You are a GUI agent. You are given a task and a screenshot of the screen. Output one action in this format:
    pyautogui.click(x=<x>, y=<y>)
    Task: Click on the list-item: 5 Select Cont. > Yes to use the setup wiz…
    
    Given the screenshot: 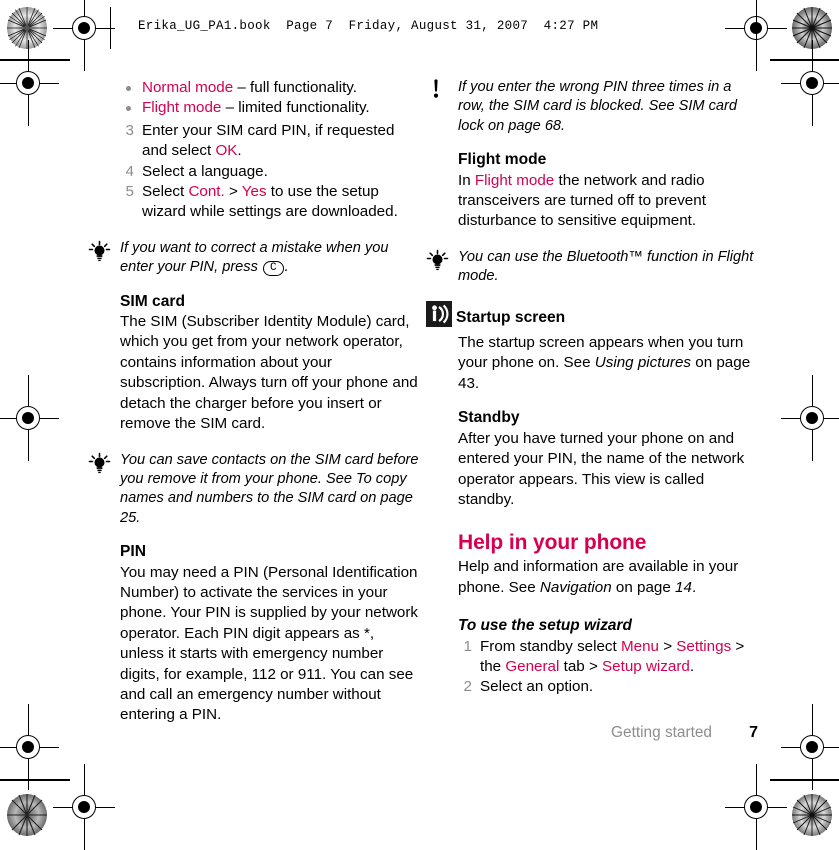 What is the action you would take?
    pyautogui.click(x=270, y=202)
    